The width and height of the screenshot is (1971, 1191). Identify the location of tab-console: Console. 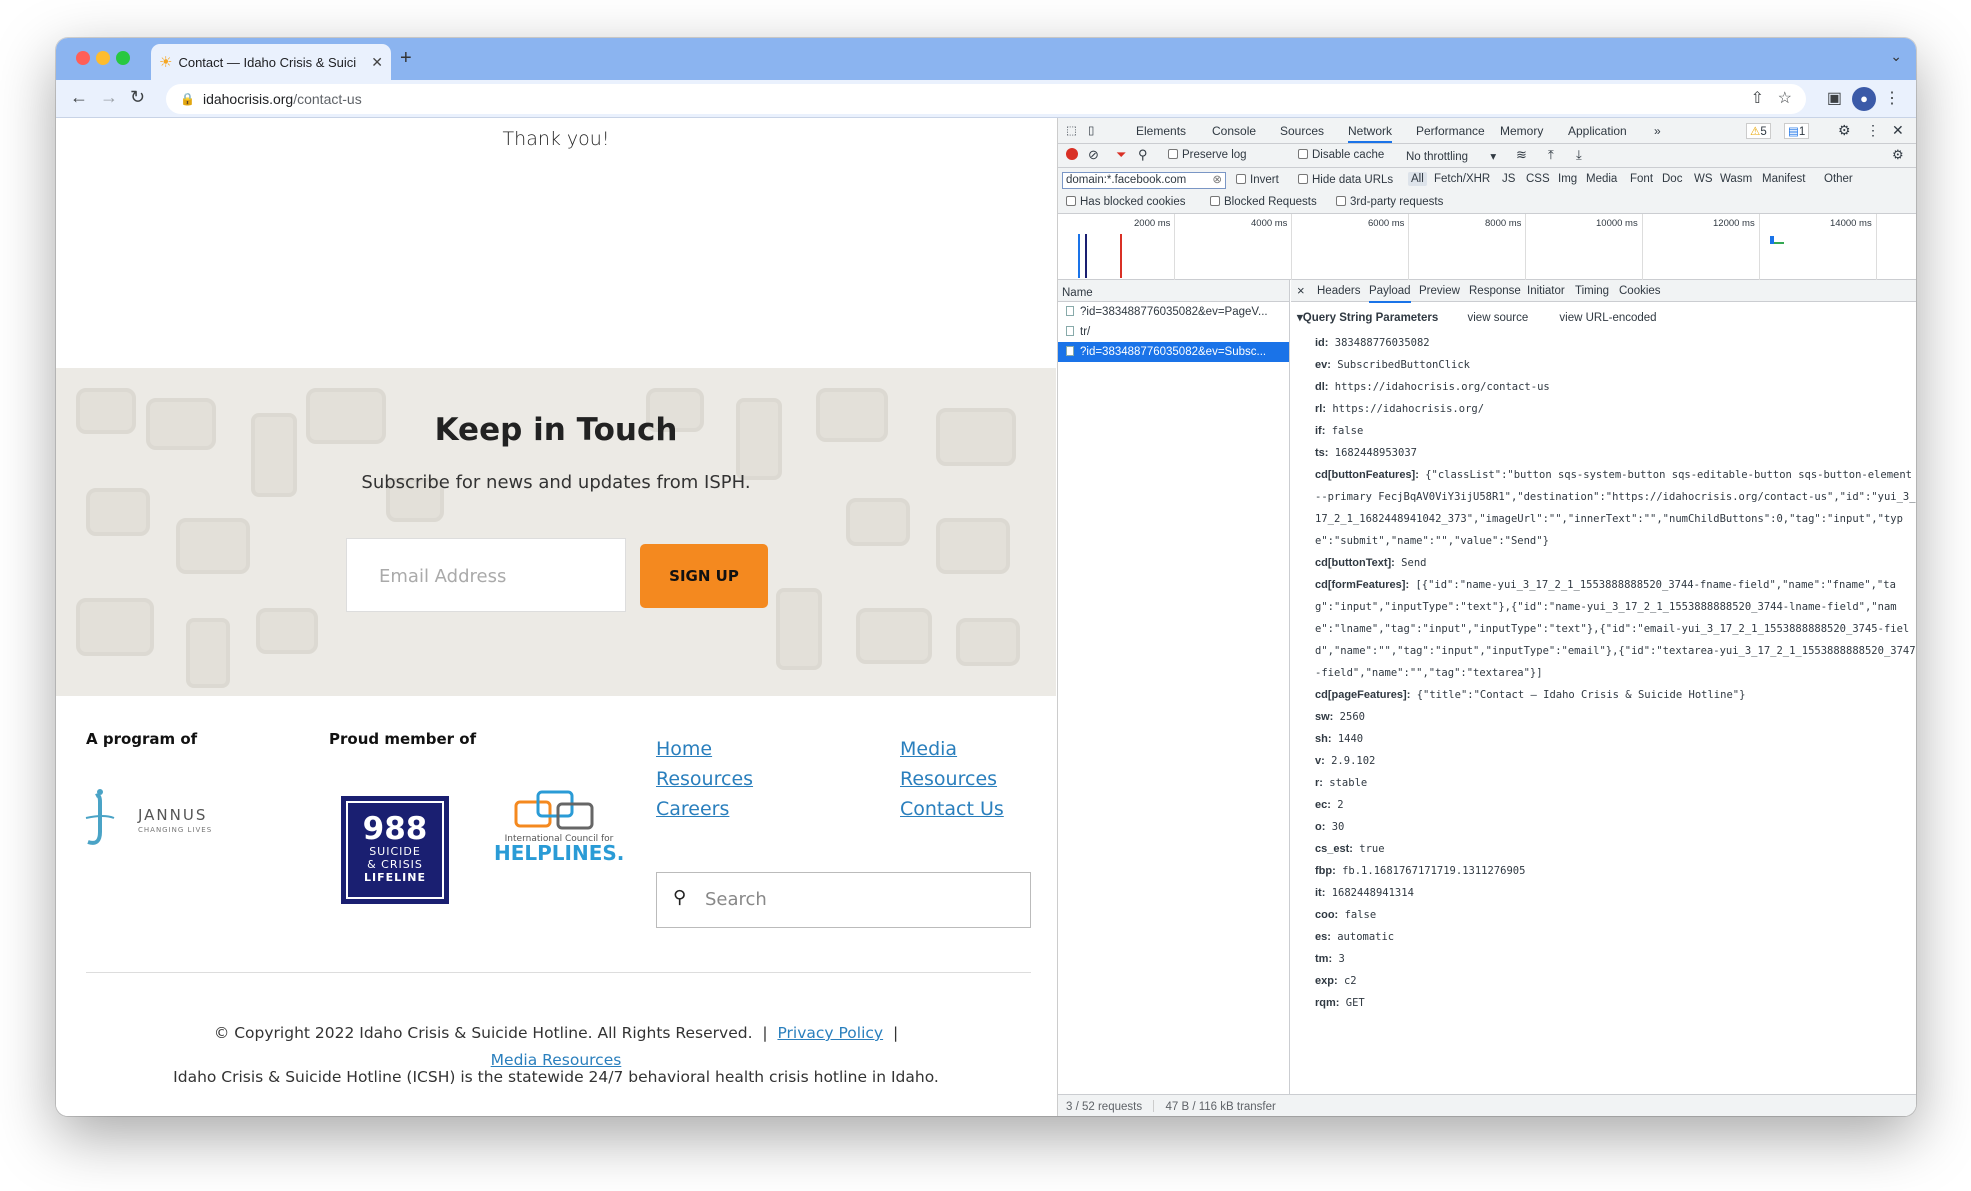
(1234, 131).